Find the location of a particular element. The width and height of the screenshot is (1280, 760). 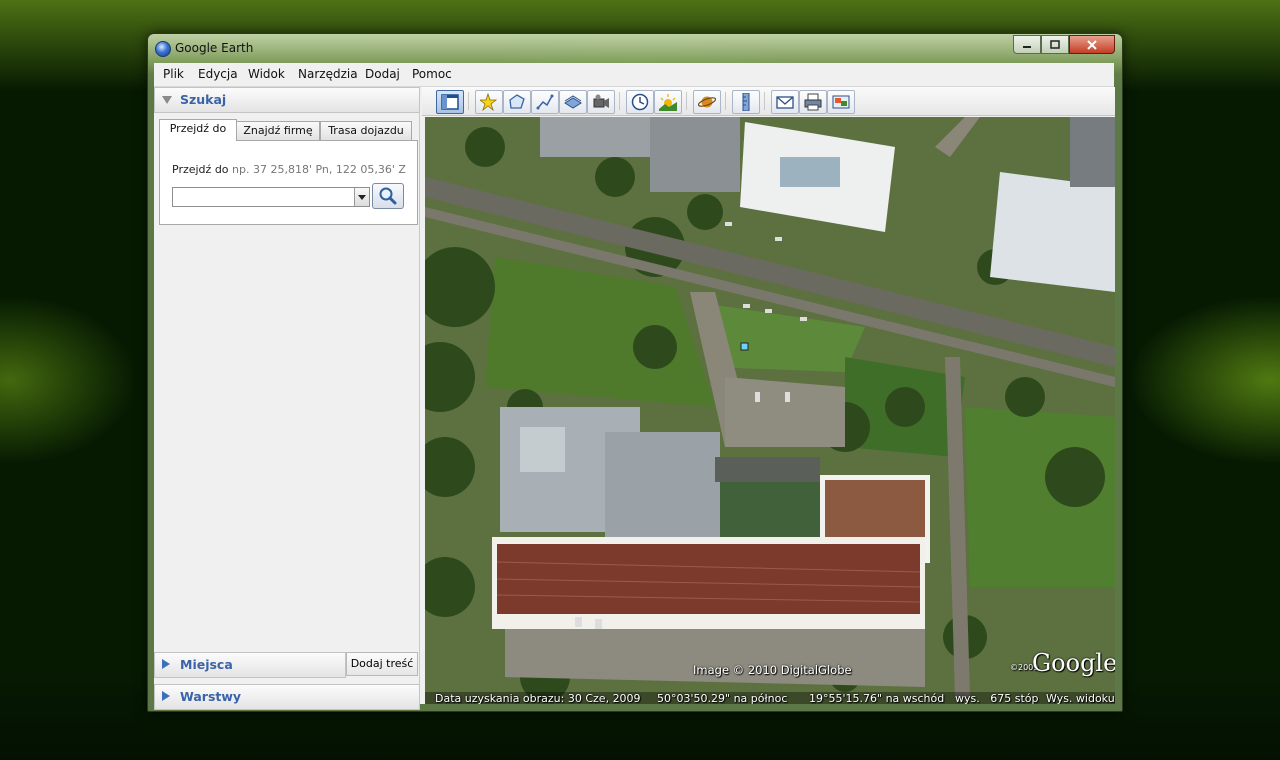

ruler-icon is located at coordinates (746, 102).